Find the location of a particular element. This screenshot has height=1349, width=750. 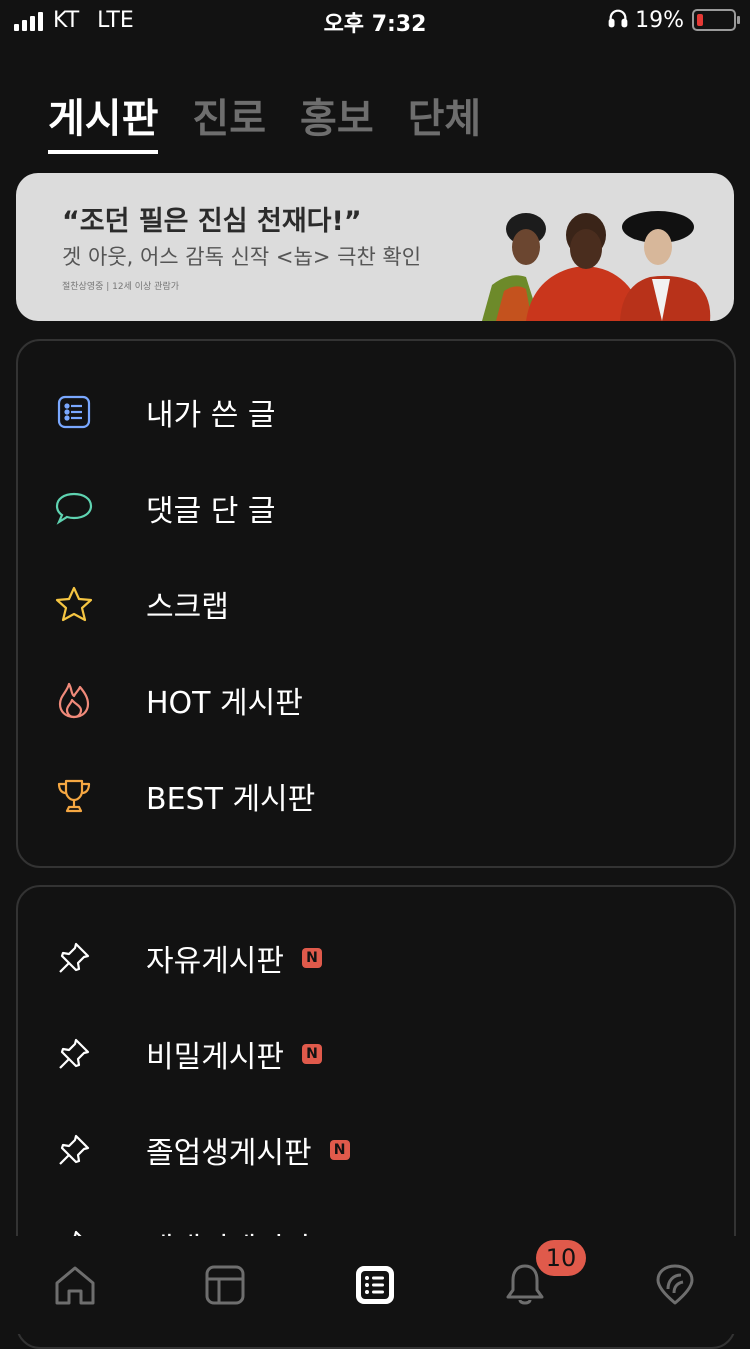

menu-commented-posts: 댓글 단 글 is located at coordinates (376, 508).